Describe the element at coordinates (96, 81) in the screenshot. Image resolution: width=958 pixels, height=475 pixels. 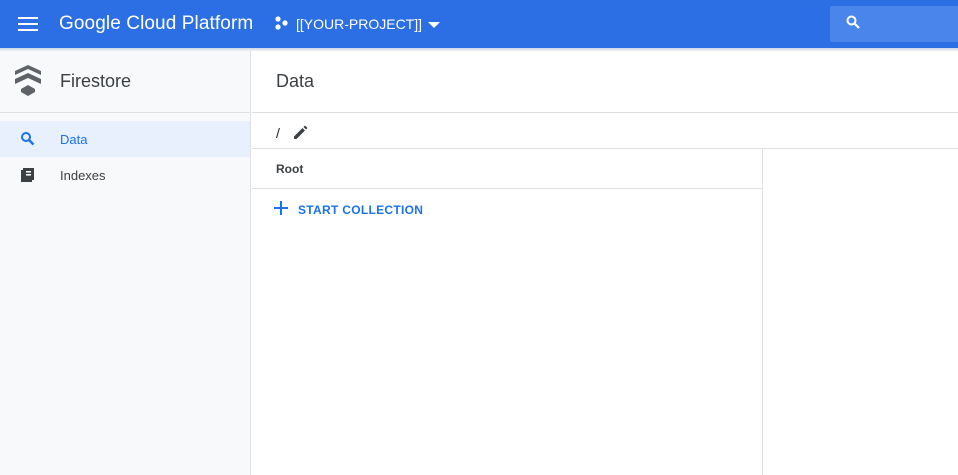
I see `product-title: Firestore` at that location.